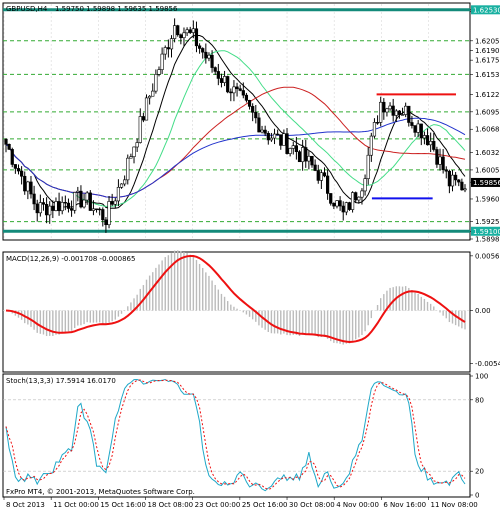 The width and height of the screenshot is (500, 510). What do you see at coordinates (479, 472) in the screenshot?
I see `stoch-tick-label: 20` at bounding box center [479, 472].